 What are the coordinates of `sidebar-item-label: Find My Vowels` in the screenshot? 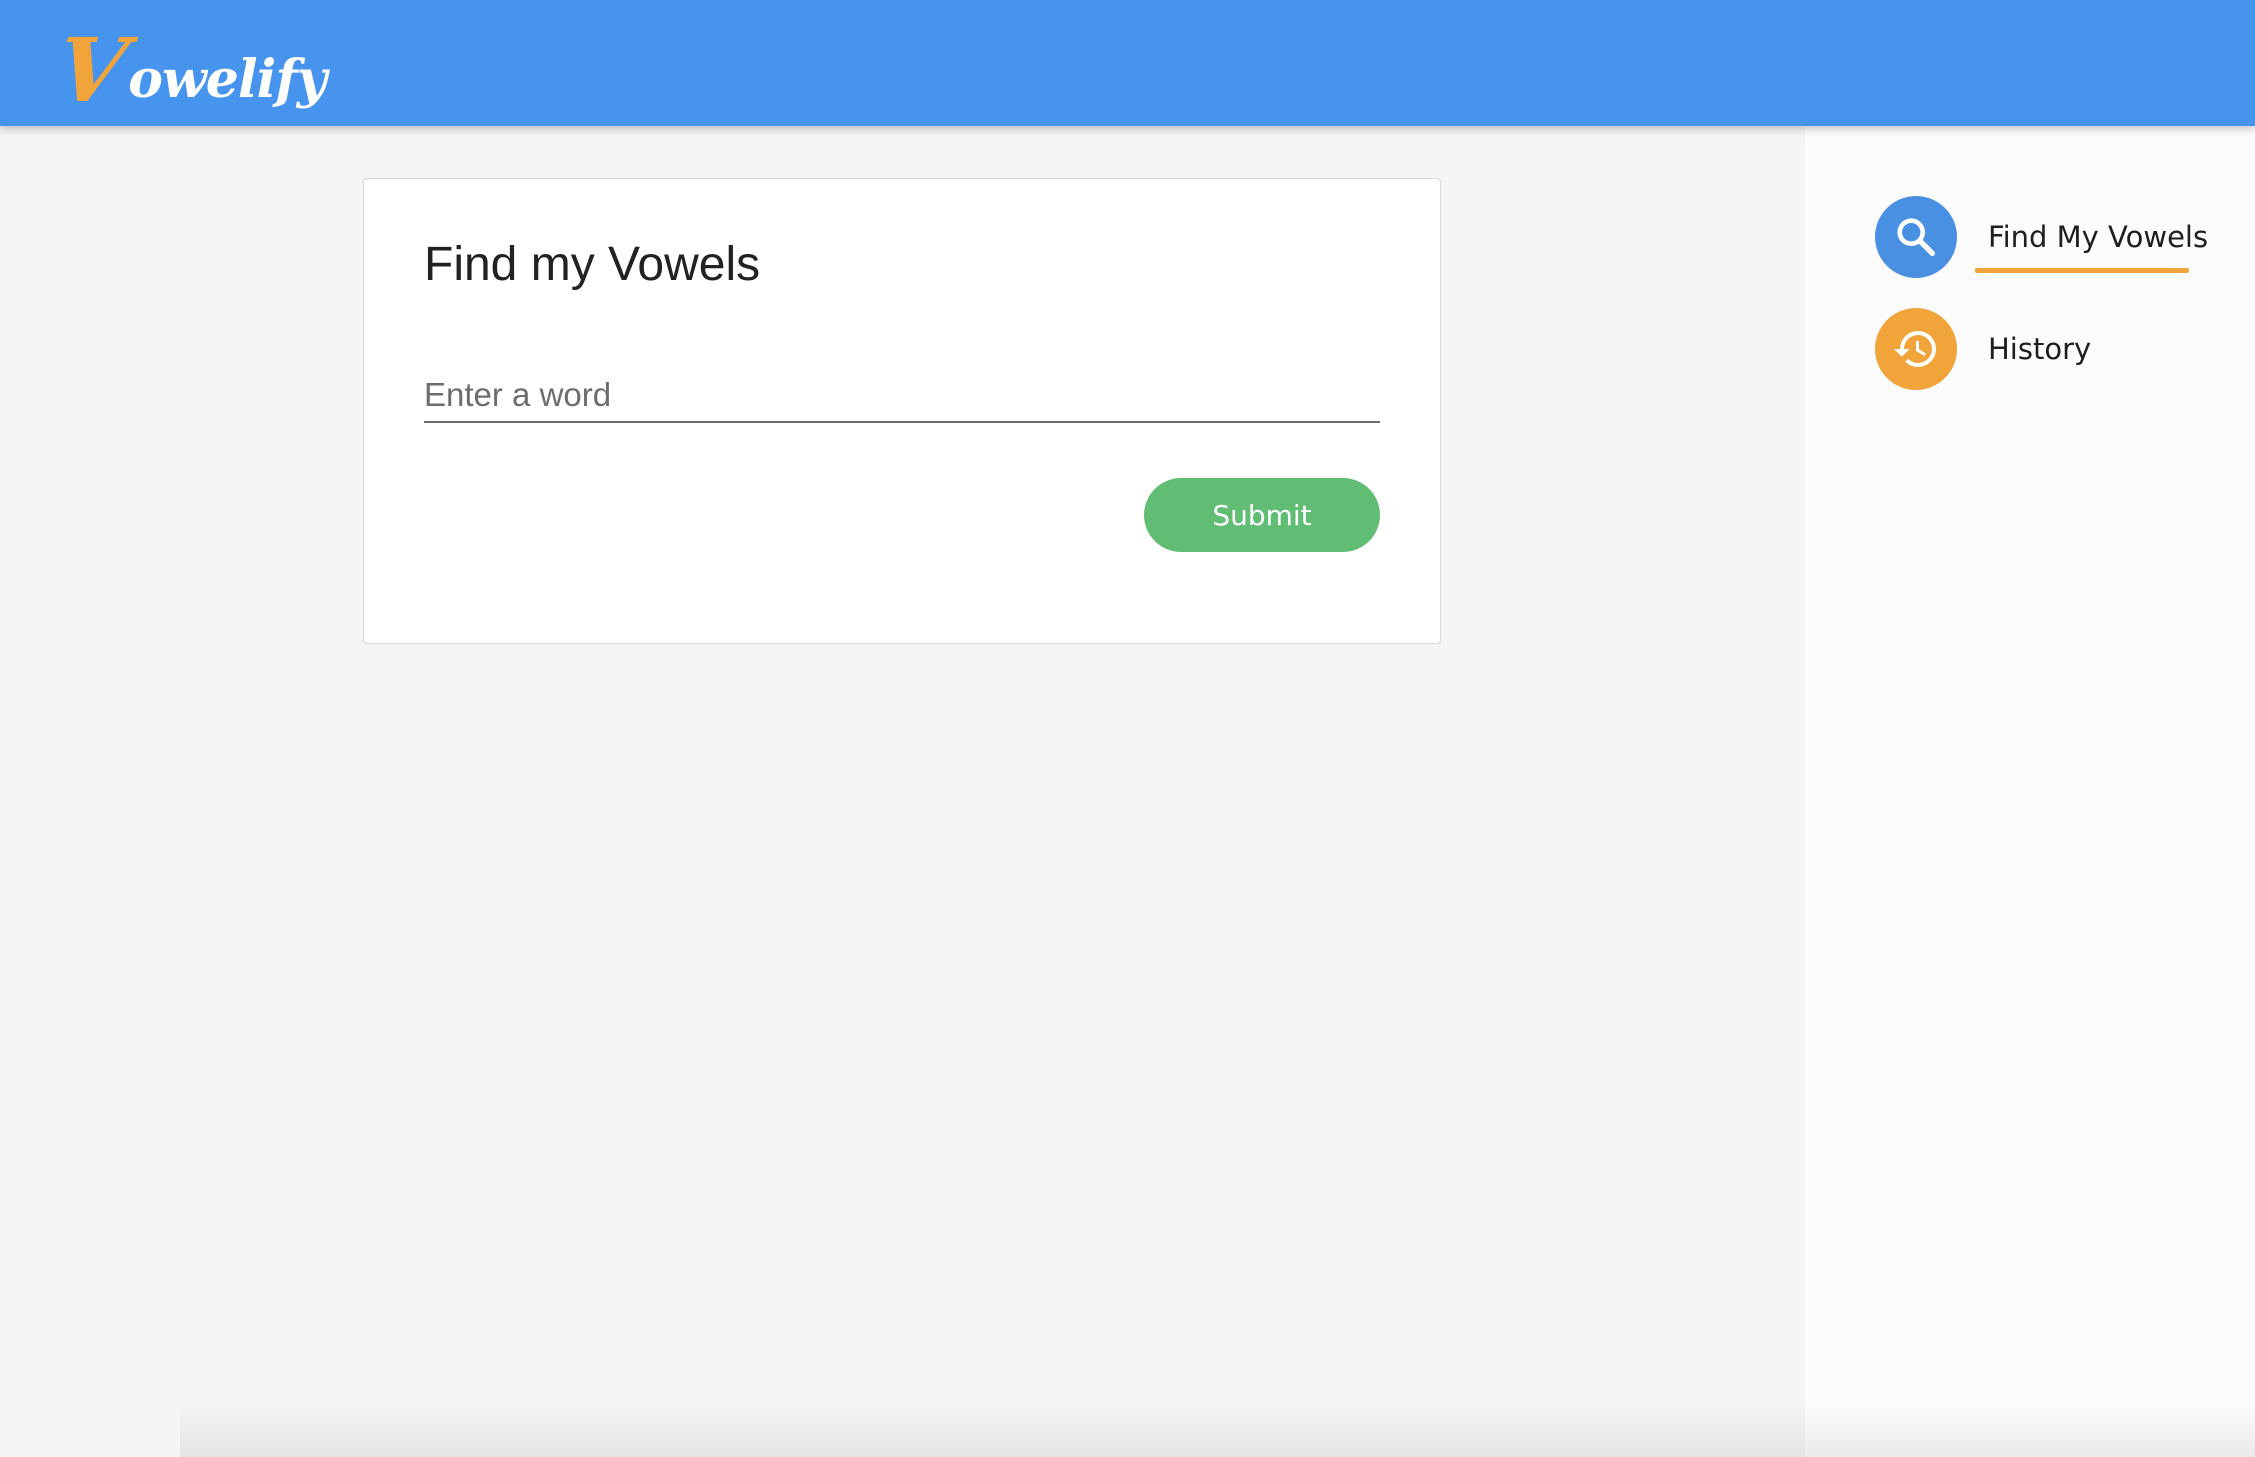 It's located at (2098, 237).